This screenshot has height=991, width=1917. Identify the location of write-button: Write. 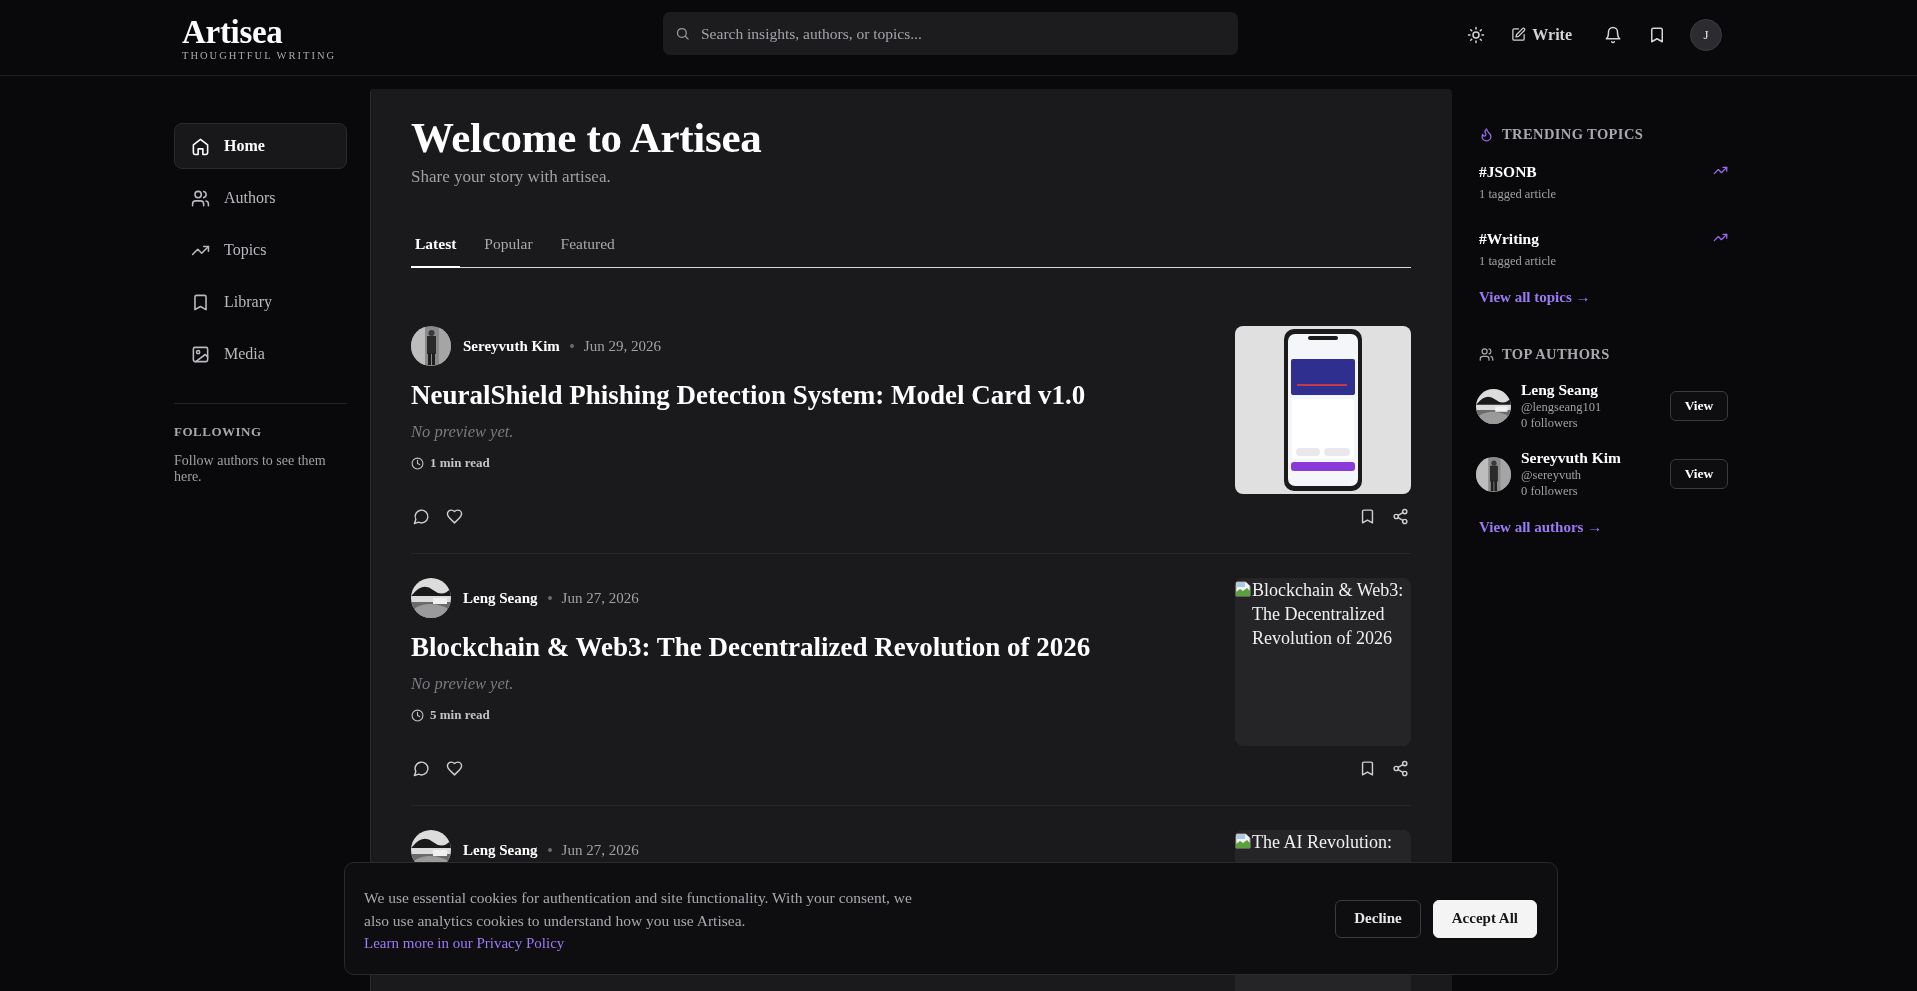
(1541, 34).